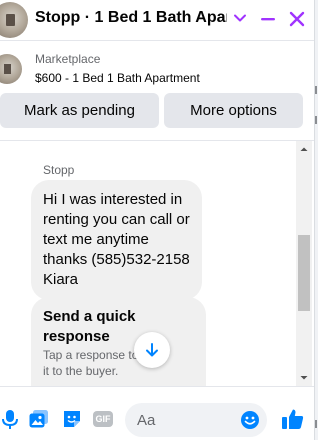 Image resolution: width=320 pixels, height=440 pixels. Describe the element at coordinates (304, 273) in the screenshot. I see `scrollbar-thumb` at that location.